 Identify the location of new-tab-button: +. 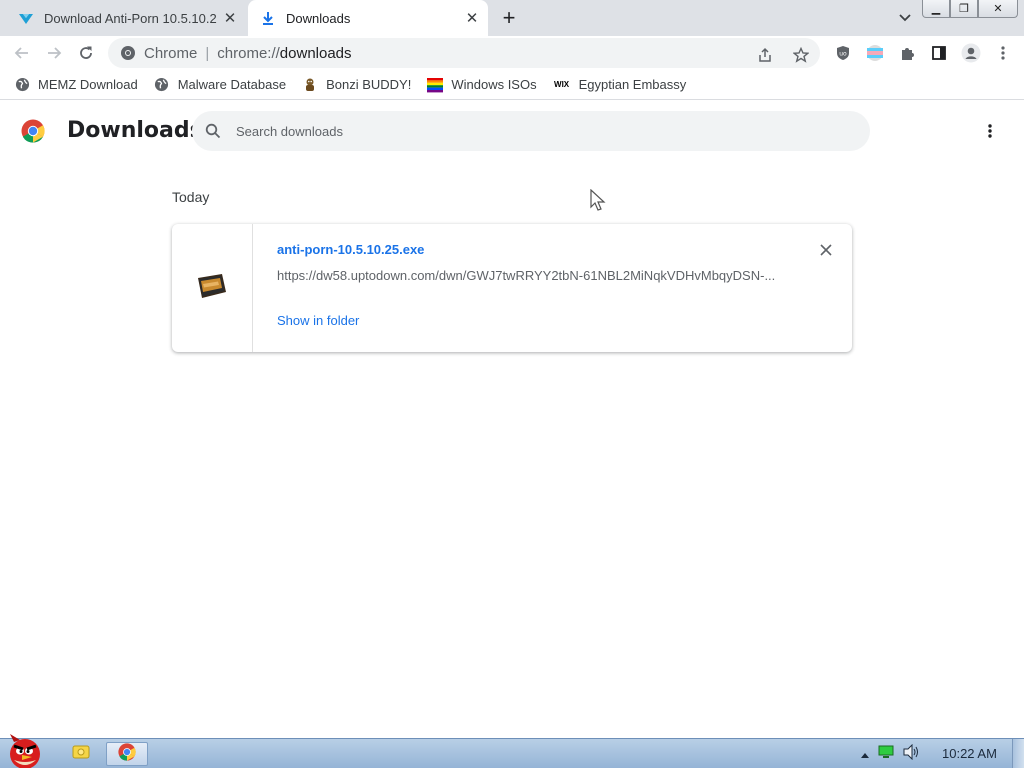
(509, 17).